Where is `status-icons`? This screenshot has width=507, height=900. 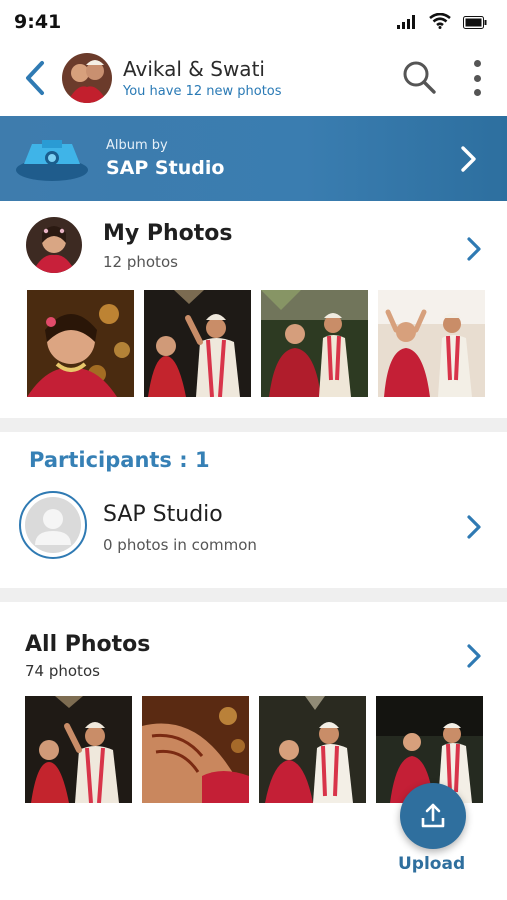
status-icons is located at coordinates (442, 22).